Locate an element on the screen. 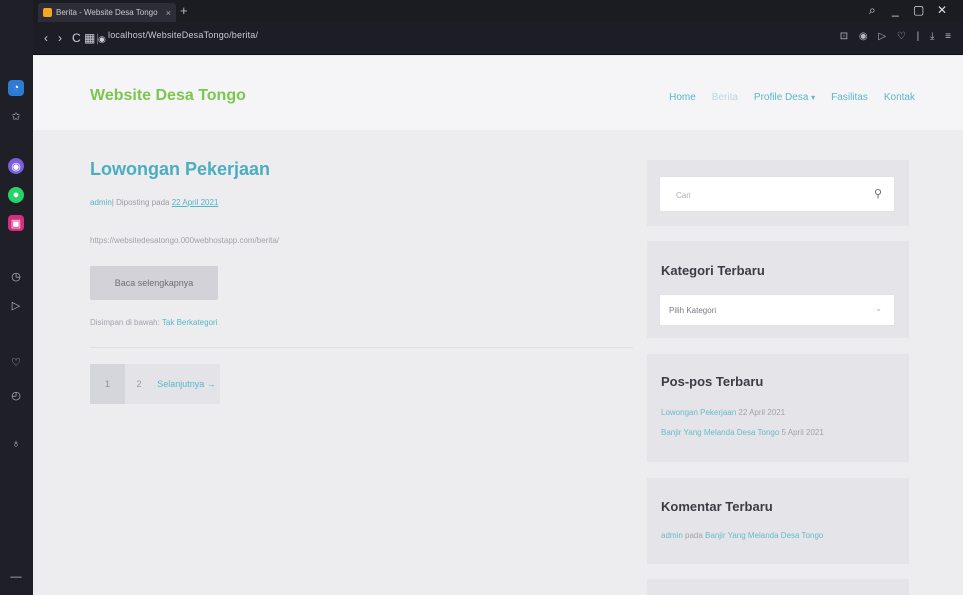 The height and width of the screenshot is (595, 963). back-icon: ‹ is located at coordinates (46, 38).